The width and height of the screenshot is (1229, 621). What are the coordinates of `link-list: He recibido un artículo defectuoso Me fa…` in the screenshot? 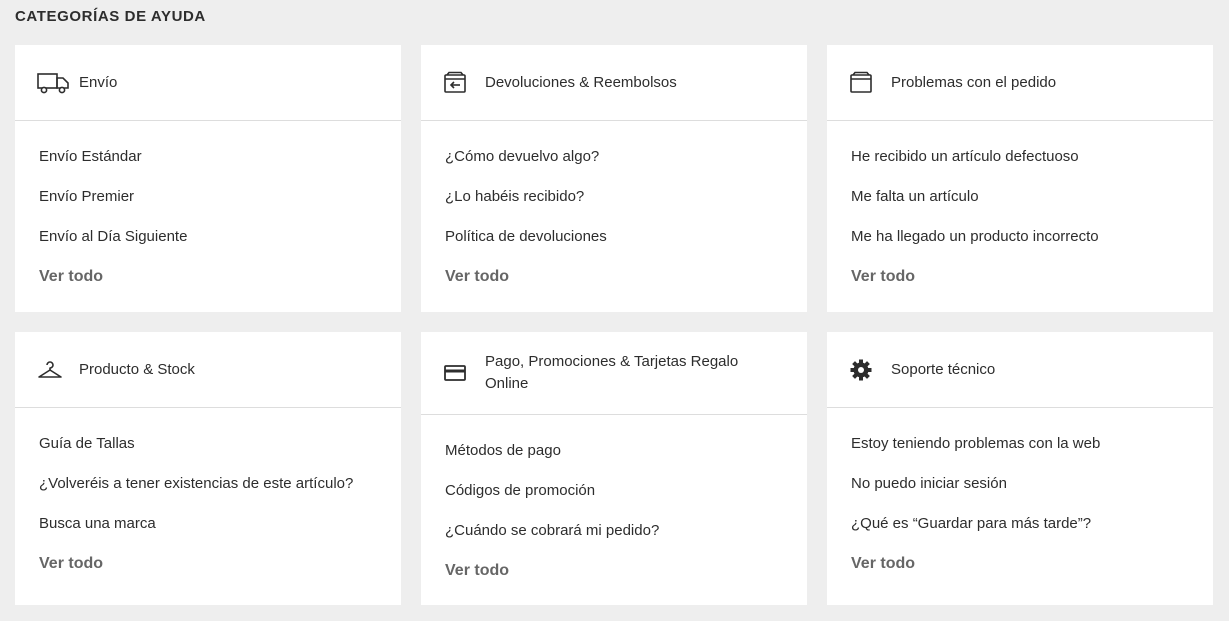 It's located at (1020, 194).